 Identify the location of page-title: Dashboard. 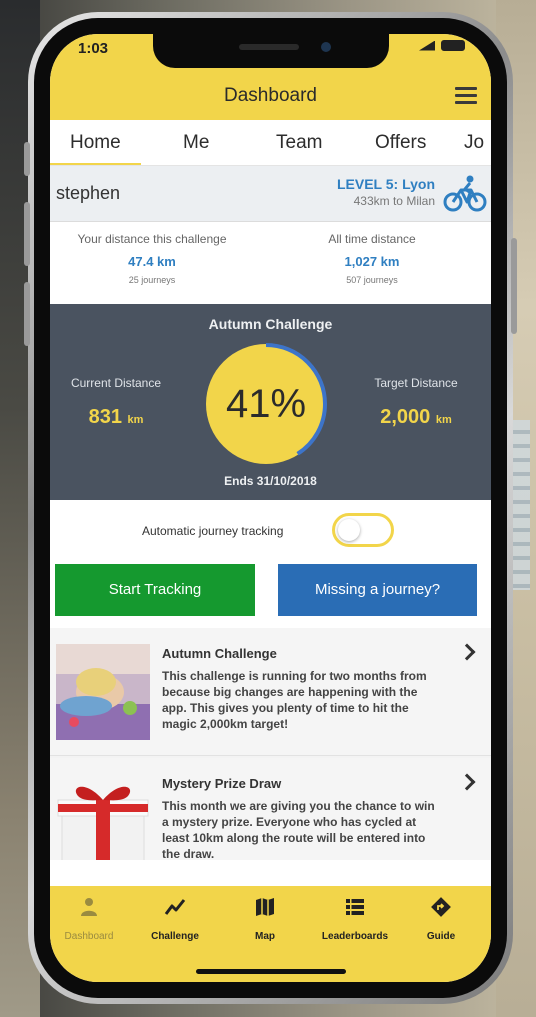
(270, 95).